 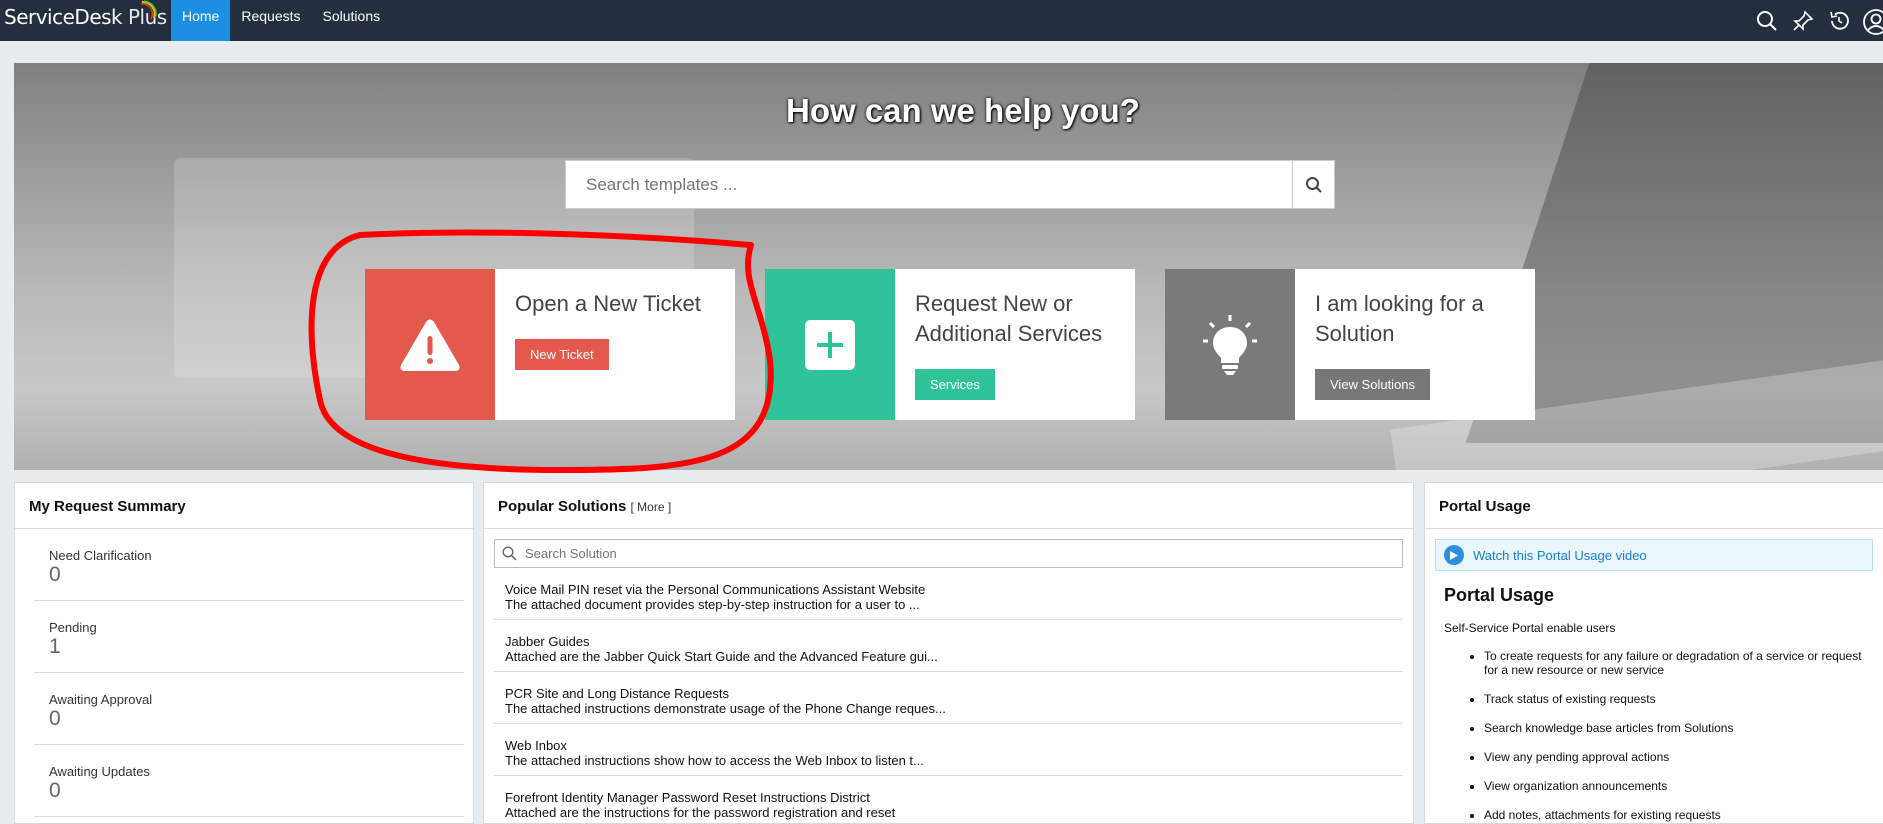 What do you see at coordinates (244, 506) in the screenshot?
I see `panel-title: My Request Summary` at bounding box center [244, 506].